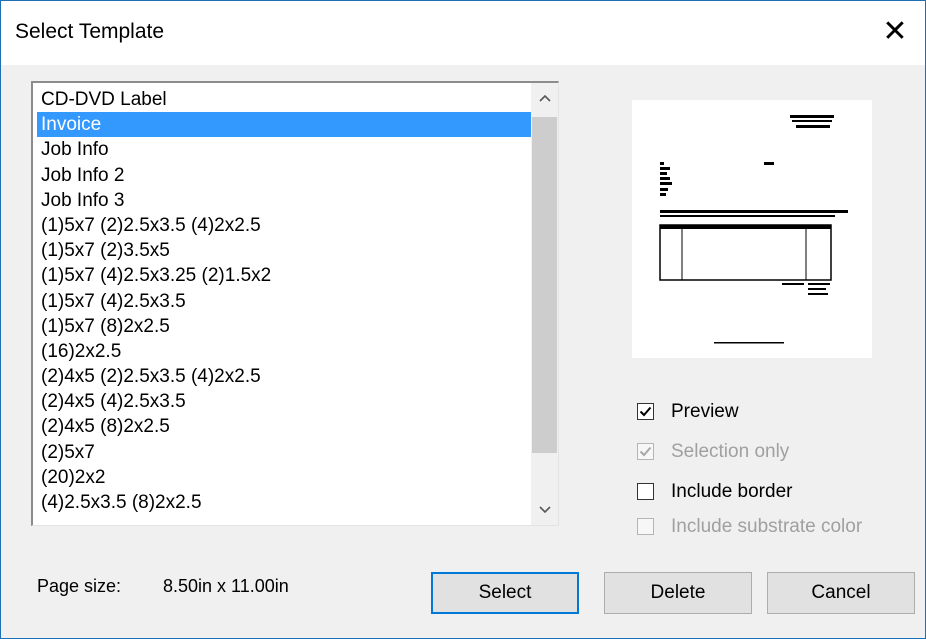 Image resolution: width=926 pixels, height=639 pixels. I want to click on include-border-label: Include border, so click(732, 491).